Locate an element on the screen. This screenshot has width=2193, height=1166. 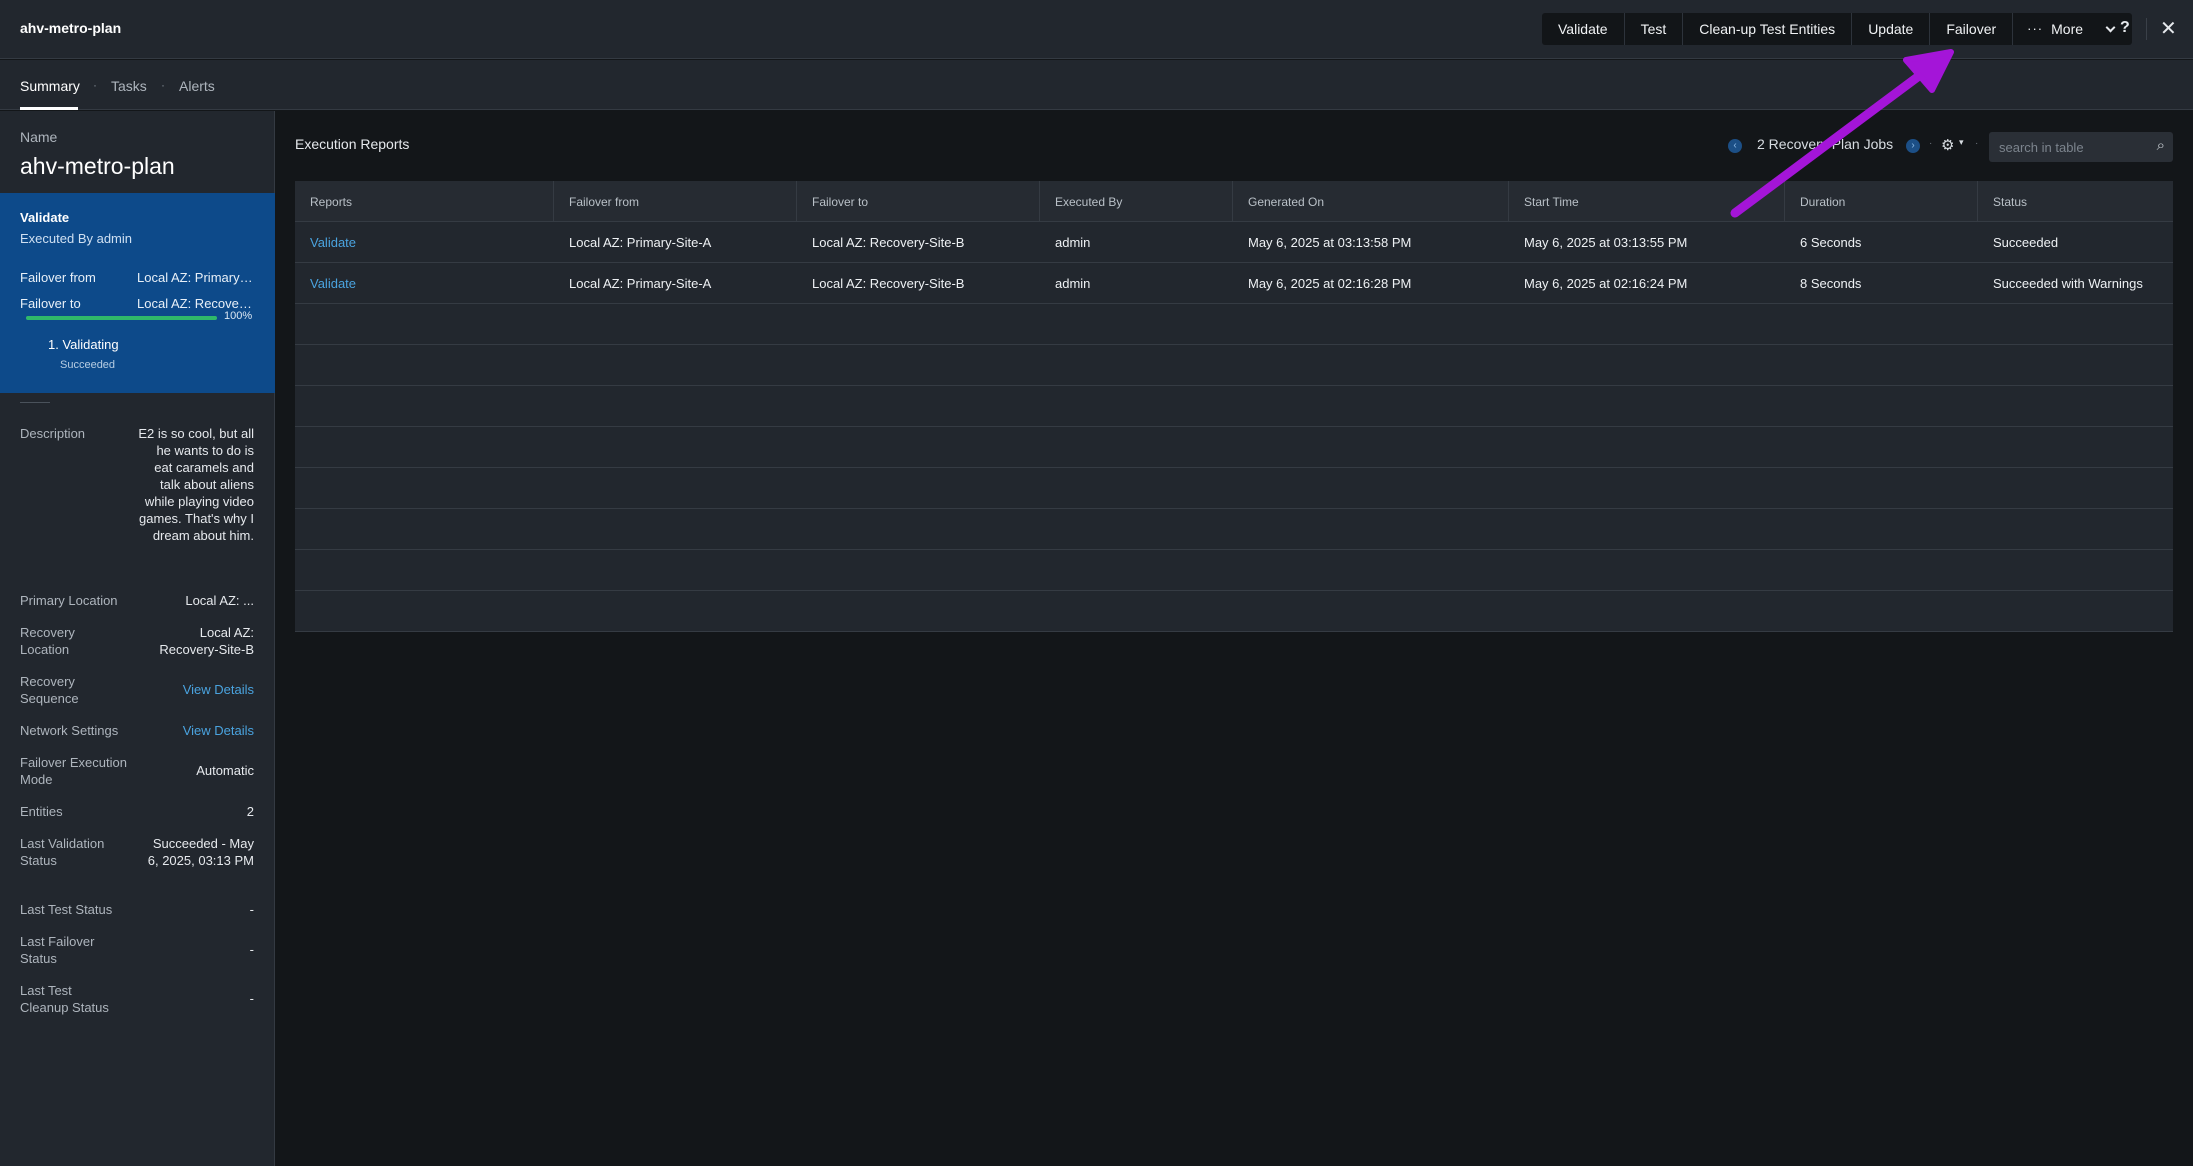
prop-network-settings-label: Network Settings is located at coordinates (69, 730).